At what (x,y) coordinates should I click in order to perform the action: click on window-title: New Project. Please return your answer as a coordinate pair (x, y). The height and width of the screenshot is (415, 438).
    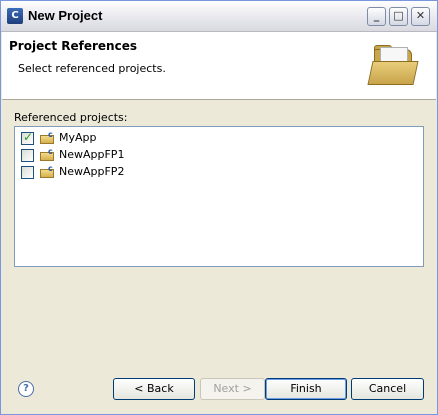
    Looking at the image, I should click on (65, 15).